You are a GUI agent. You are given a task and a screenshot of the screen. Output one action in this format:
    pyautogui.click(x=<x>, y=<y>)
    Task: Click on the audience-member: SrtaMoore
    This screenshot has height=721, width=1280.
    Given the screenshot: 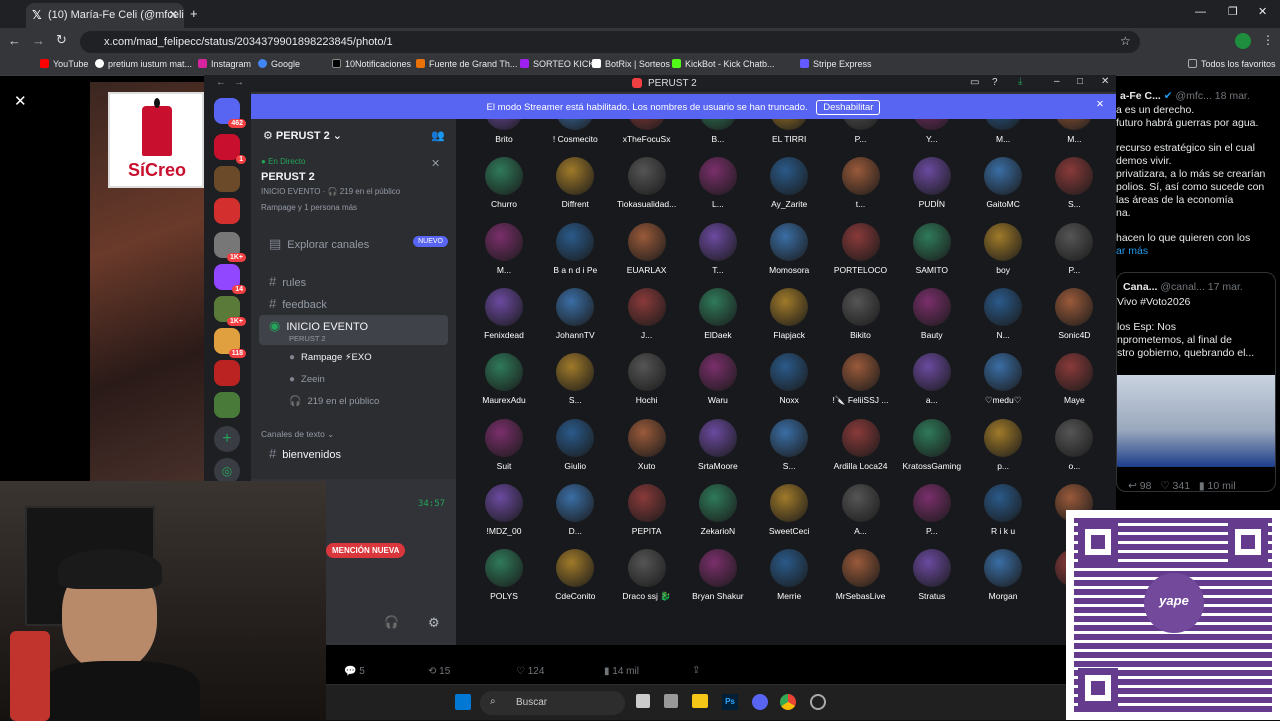 What is the action you would take?
    pyautogui.click(x=718, y=444)
    